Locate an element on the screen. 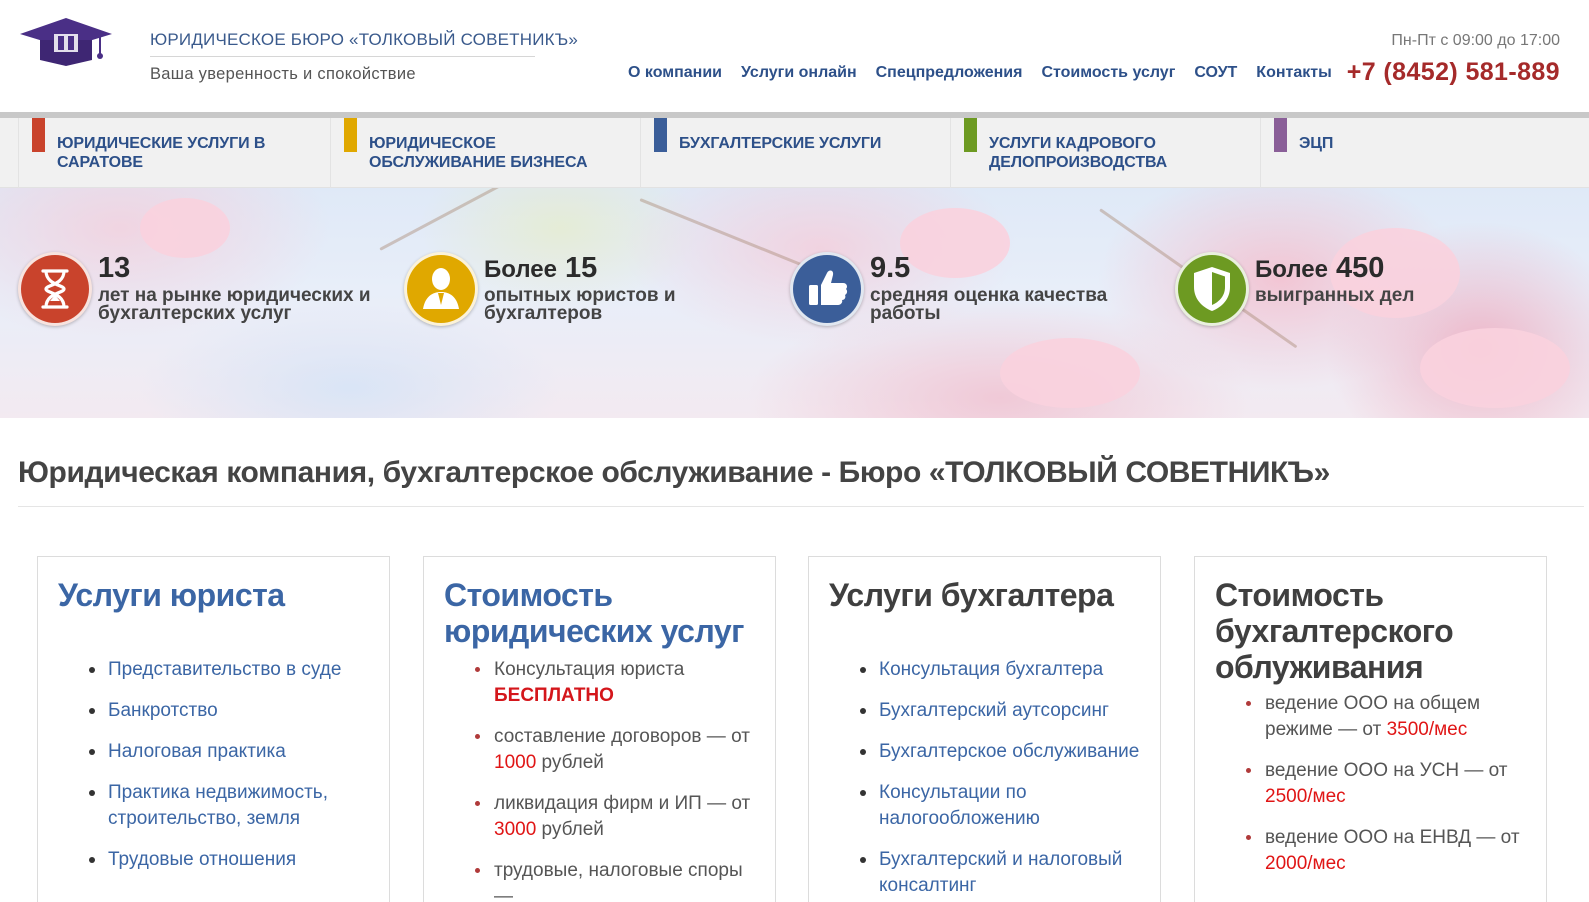  stat-description: опытных юристов и бухгалтеров is located at coordinates (580, 304).